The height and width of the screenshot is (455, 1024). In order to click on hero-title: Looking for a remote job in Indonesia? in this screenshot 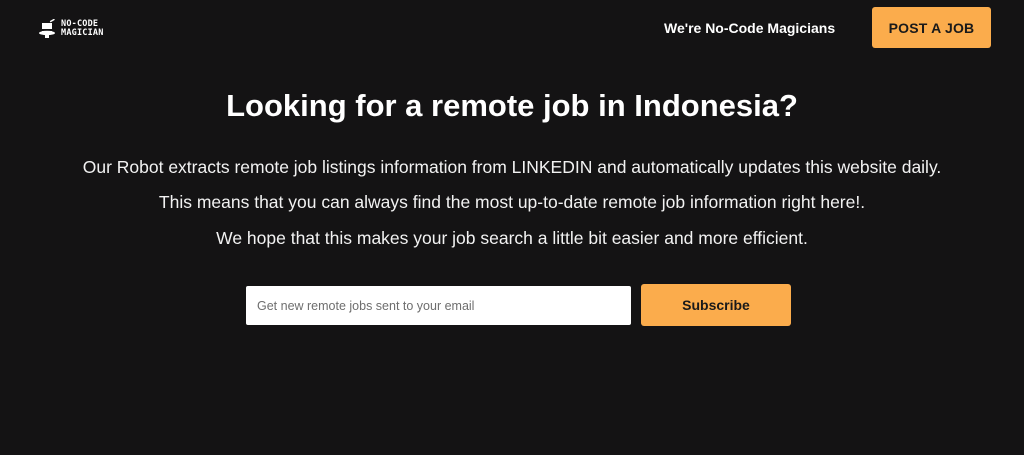, I will do `click(512, 105)`.